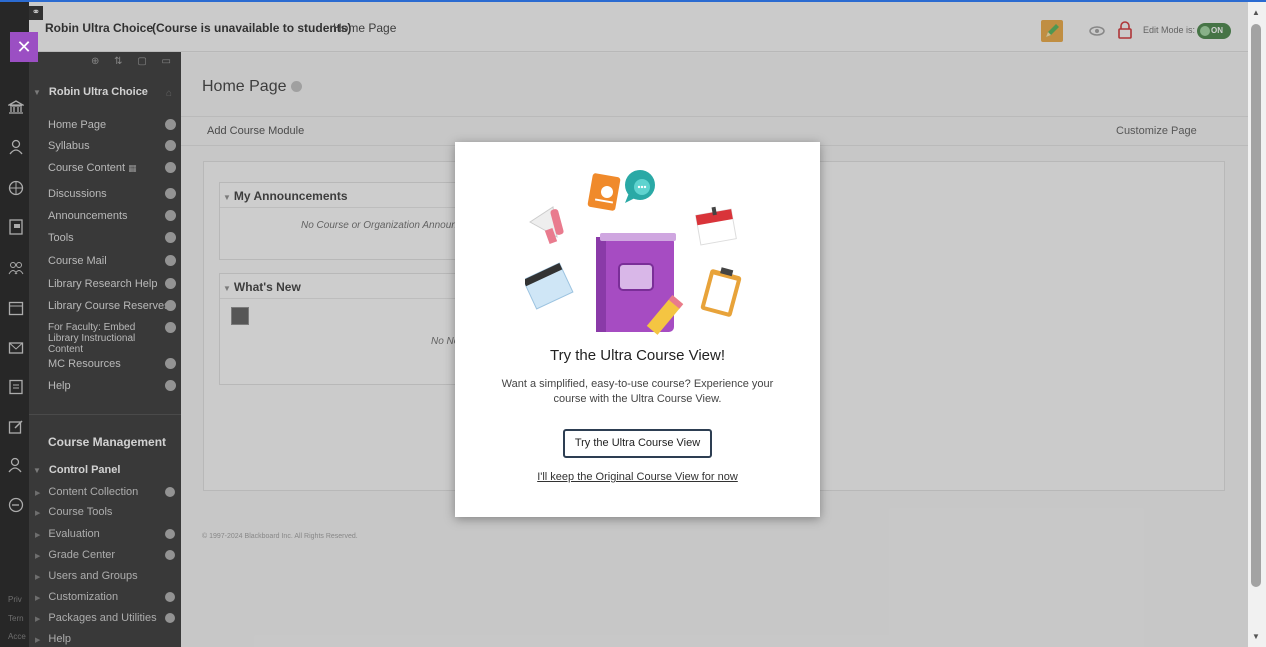  Describe the element at coordinates (637, 355) in the screenshot. I see `modal-title: Try the Ultra Course View!` at that location.